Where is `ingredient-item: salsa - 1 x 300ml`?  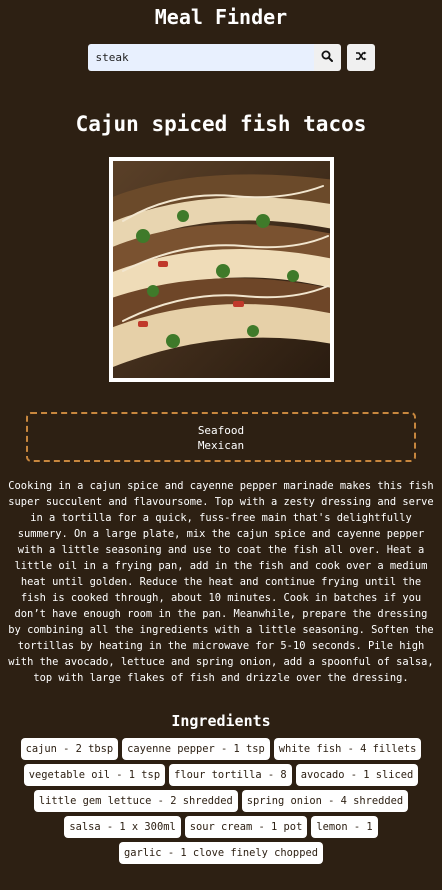 ingredient-item: salsa - 1 x 300ml is located at coordinates (122, 827).